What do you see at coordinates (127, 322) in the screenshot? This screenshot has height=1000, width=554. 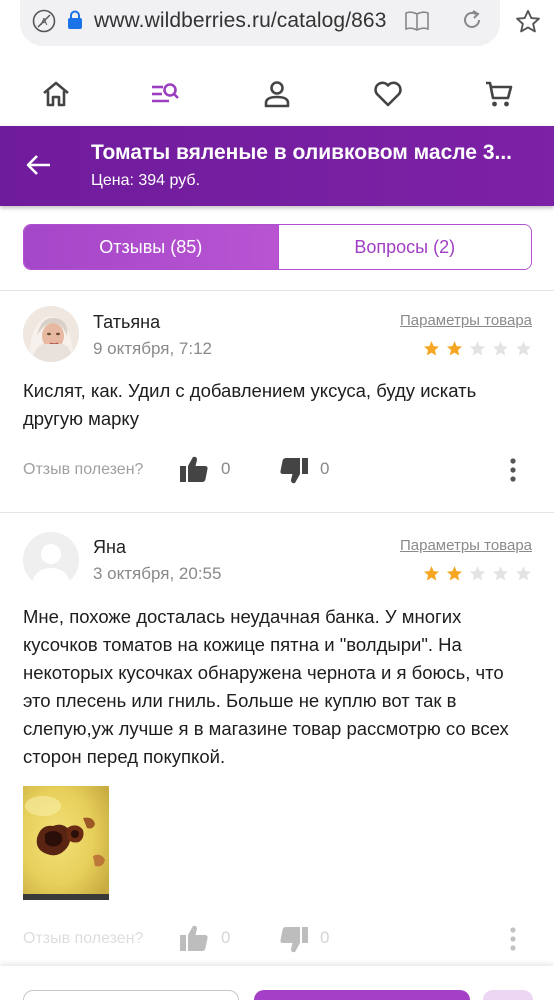 I see `review-author: Татьяна` at bounding box center [127, 322].